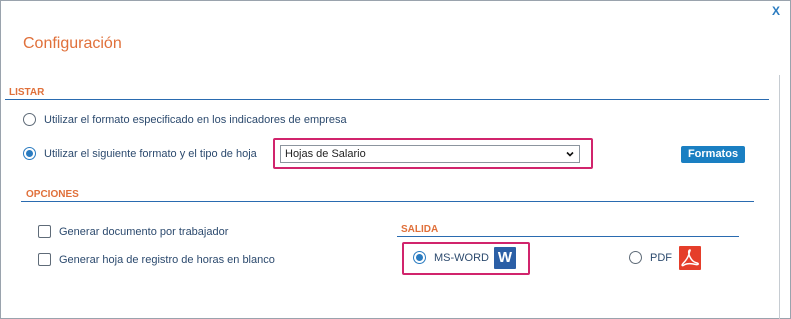 The width and height of the screenshot is (791, 319). Describe the element at coordinates (570, 154) in the screenshot. I see `chevron-down-icon` at that location.